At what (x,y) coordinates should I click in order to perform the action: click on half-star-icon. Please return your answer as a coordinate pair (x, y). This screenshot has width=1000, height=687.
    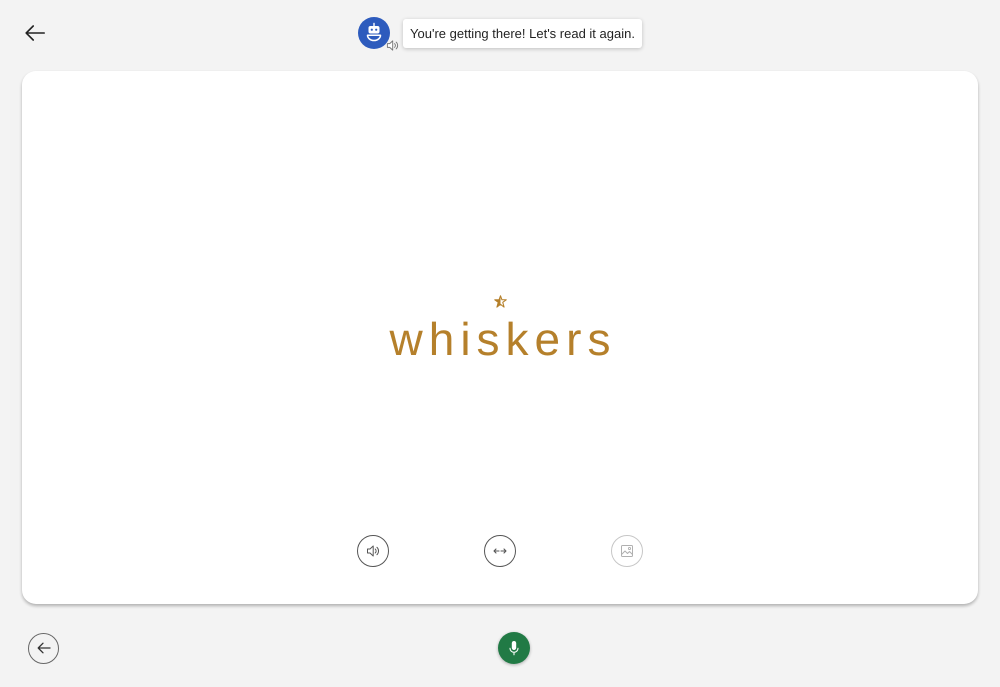
    Looking at the image, I should click on (500, 301).